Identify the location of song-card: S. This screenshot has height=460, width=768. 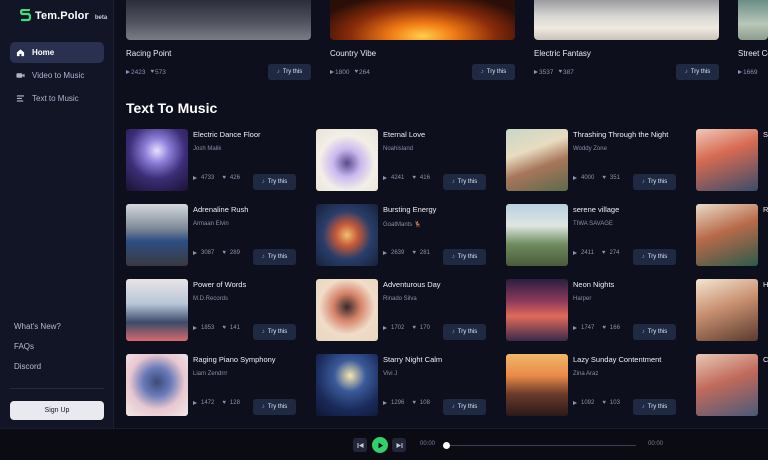
(732, 160).